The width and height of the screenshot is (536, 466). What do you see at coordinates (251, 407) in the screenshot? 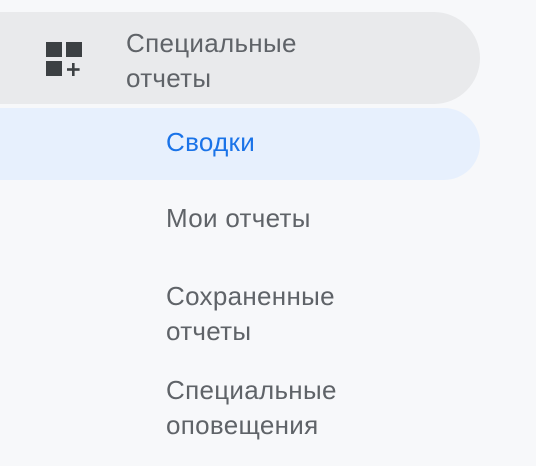
I see `nav-item-label: Специальные оповещения` at bounding box center [251, 407].